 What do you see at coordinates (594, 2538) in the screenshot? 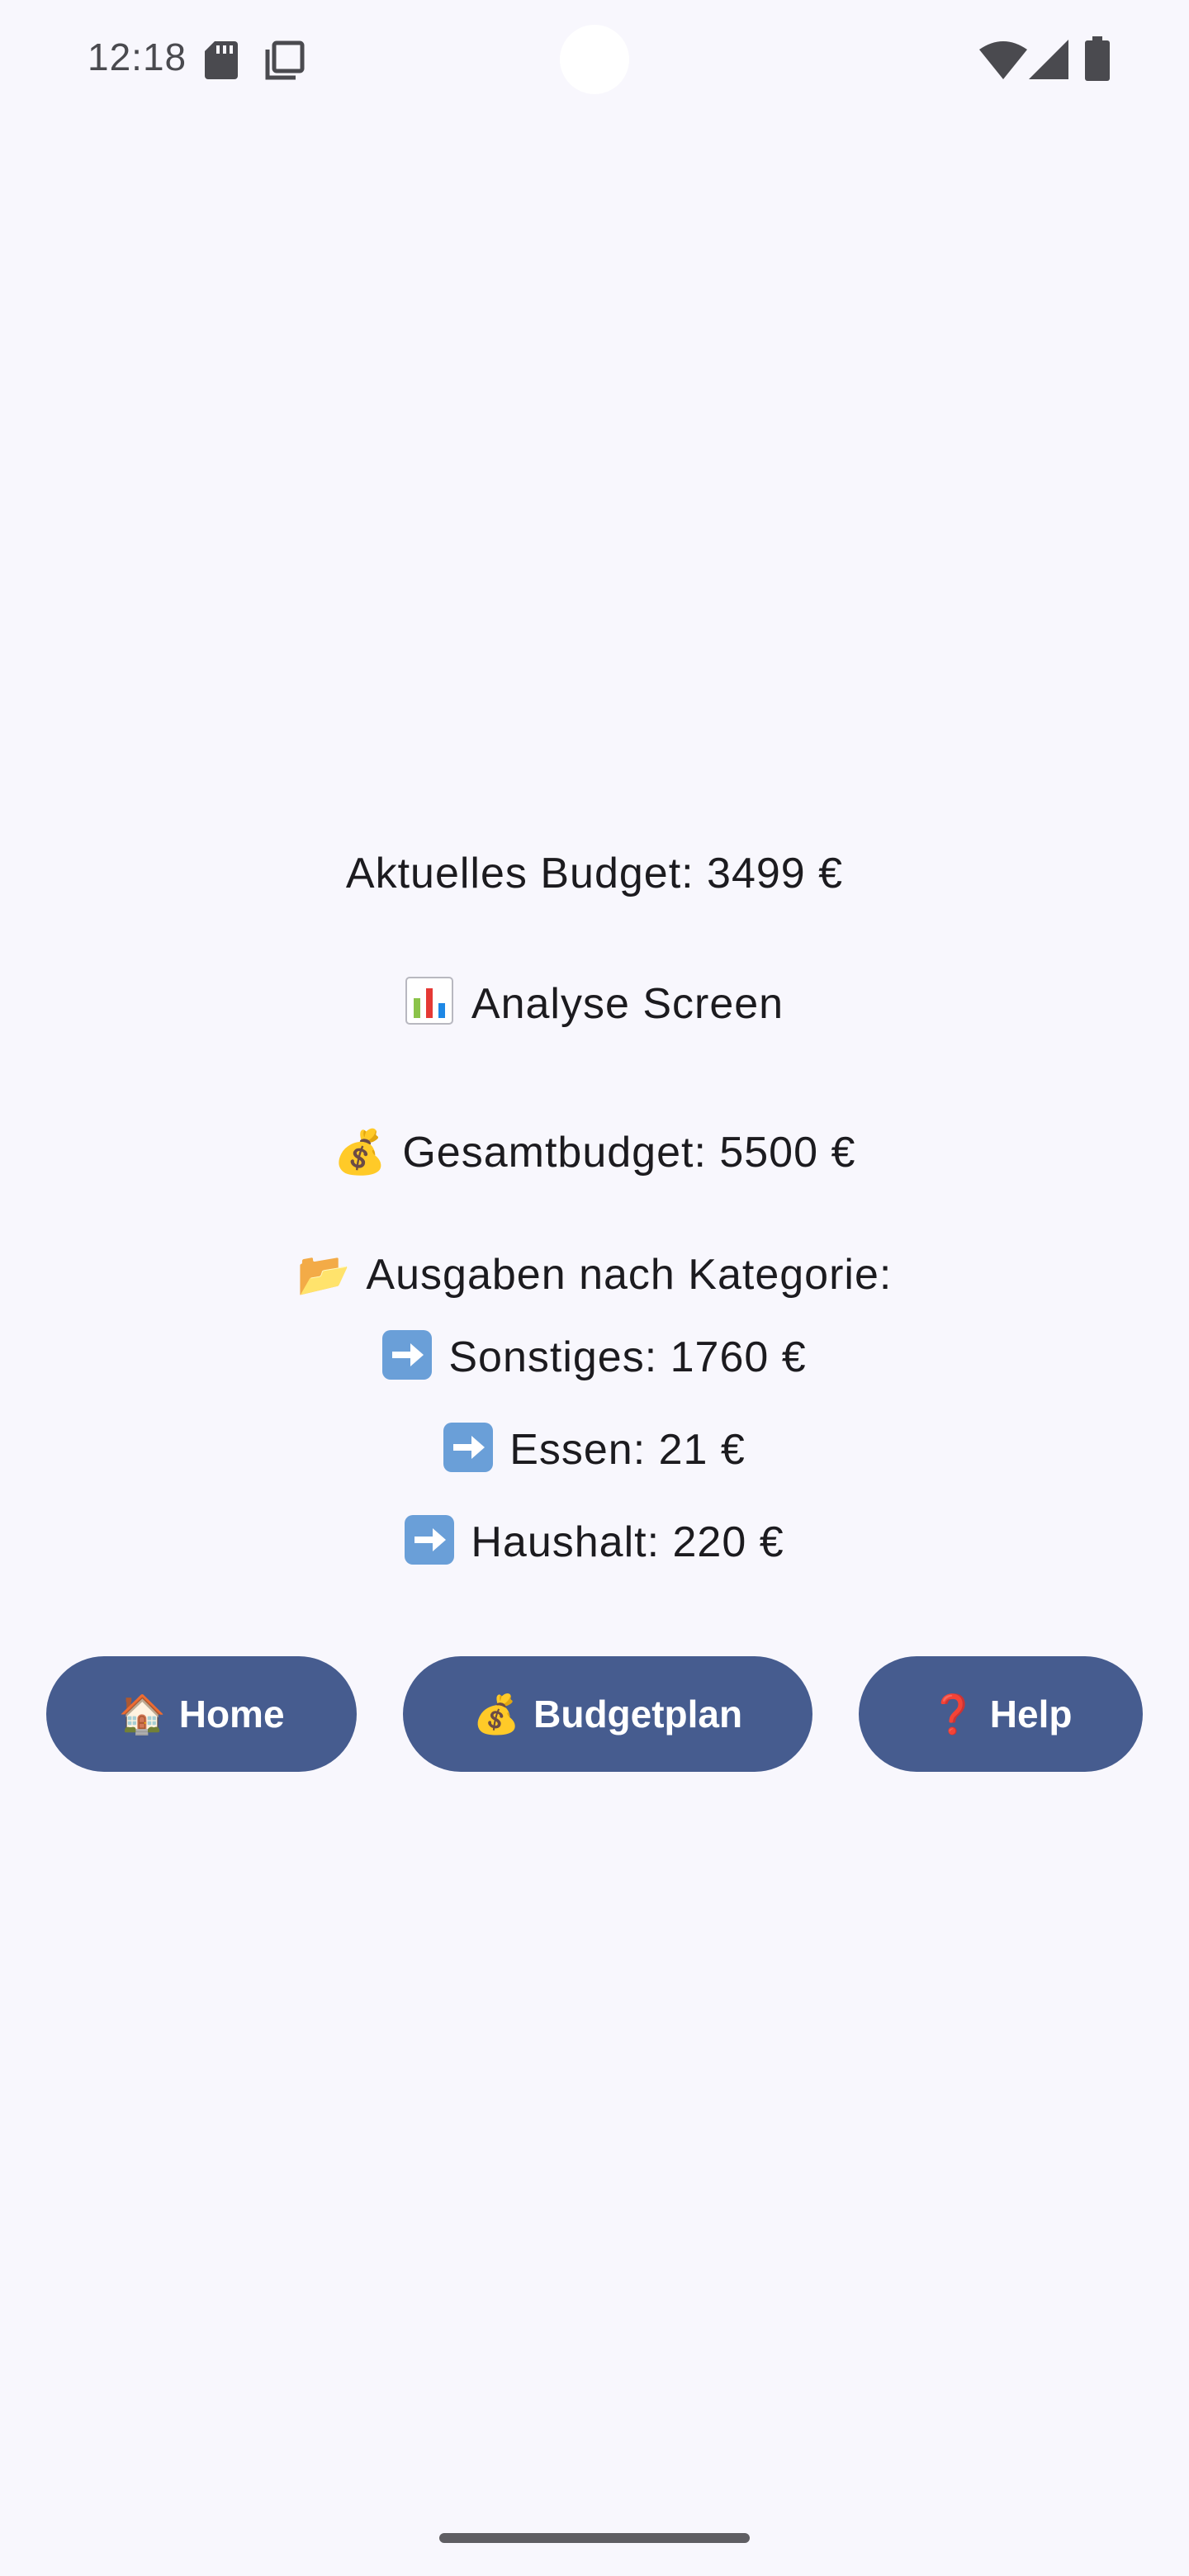
I see `home-gesture-bar` at bounding box center [594, 2538].